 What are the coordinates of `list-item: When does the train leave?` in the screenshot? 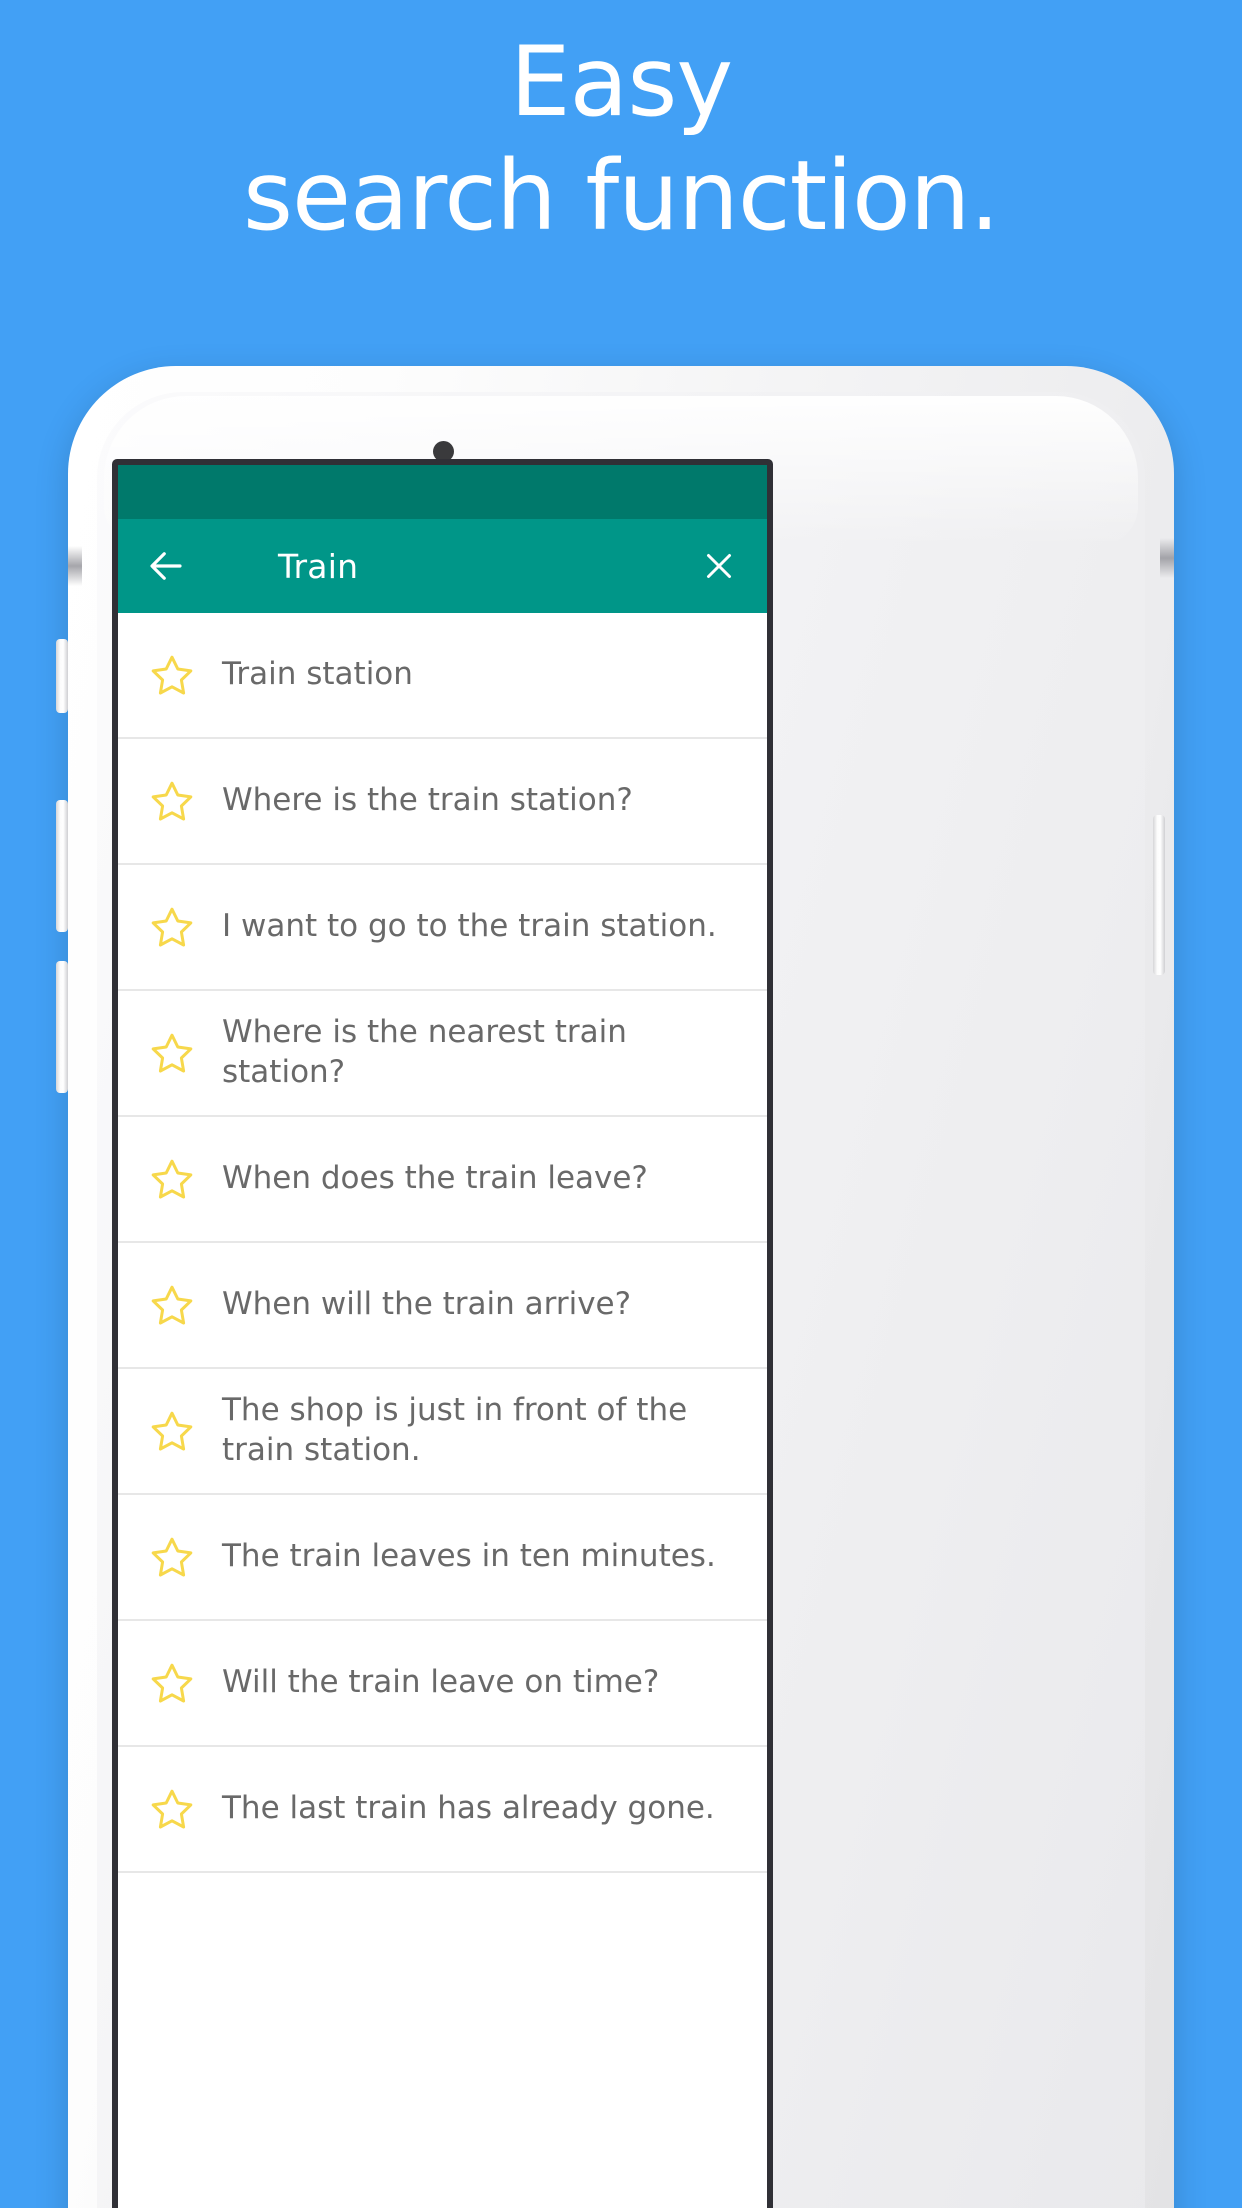 It's located at (442, 1180).